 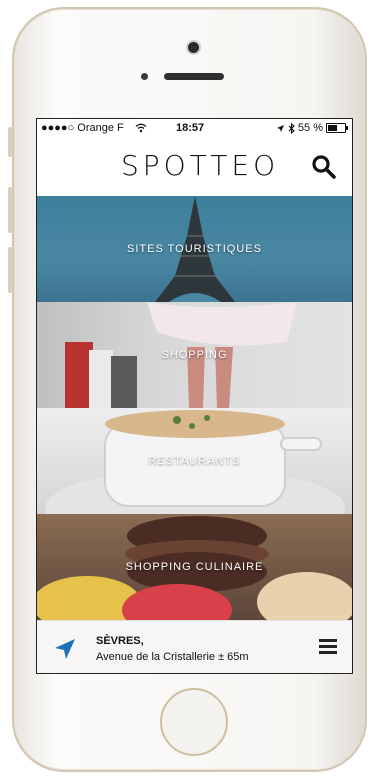 What do you see at coordinates (190, 128) in the screenshot?
I see `clock: 18:57` at bounding box center [190, 128].